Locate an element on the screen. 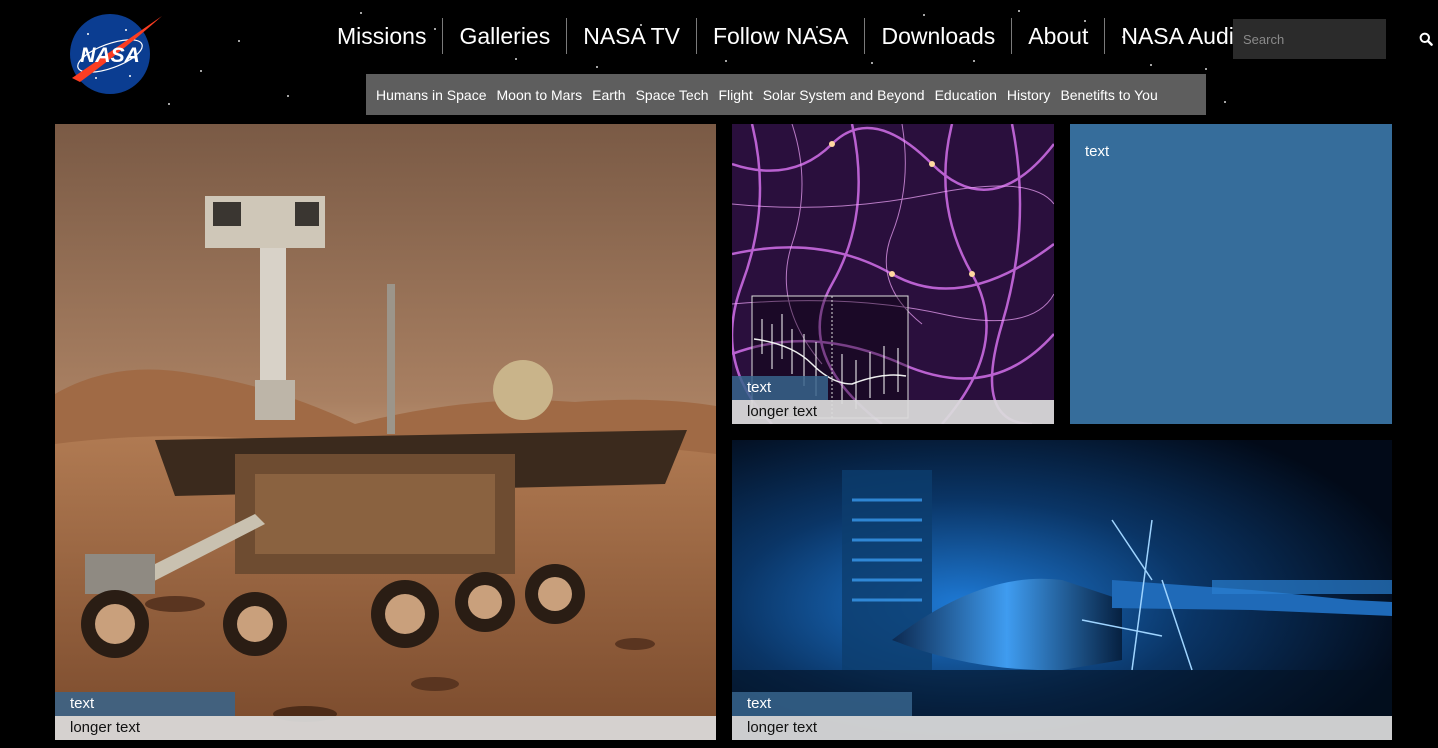  nav-downloads: Downloads is located at coordinates (937, 36).